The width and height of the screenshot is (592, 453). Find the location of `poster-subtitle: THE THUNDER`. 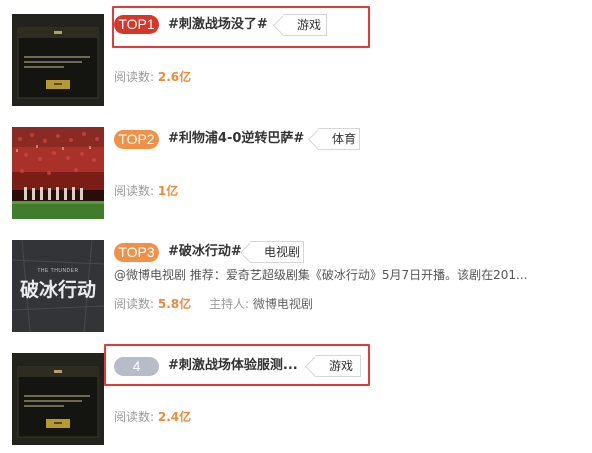

poster-subtitle: THE THUNDER is located at coordinates (57, 271).